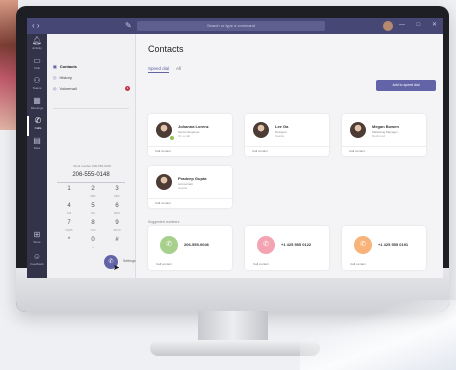 The height and width of the screenshot is (370, 456). I want to click on key-7: 7 PQRS, so click(69, 227).